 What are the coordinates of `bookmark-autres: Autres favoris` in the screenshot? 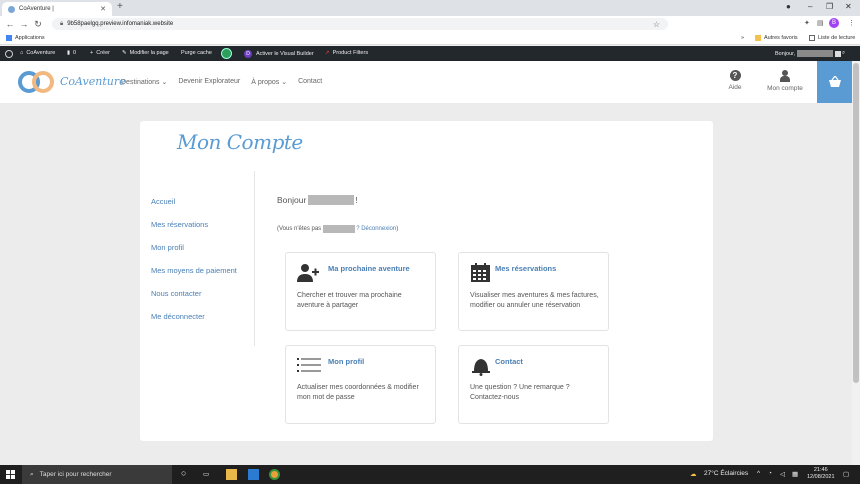 It's located at (776, 38).